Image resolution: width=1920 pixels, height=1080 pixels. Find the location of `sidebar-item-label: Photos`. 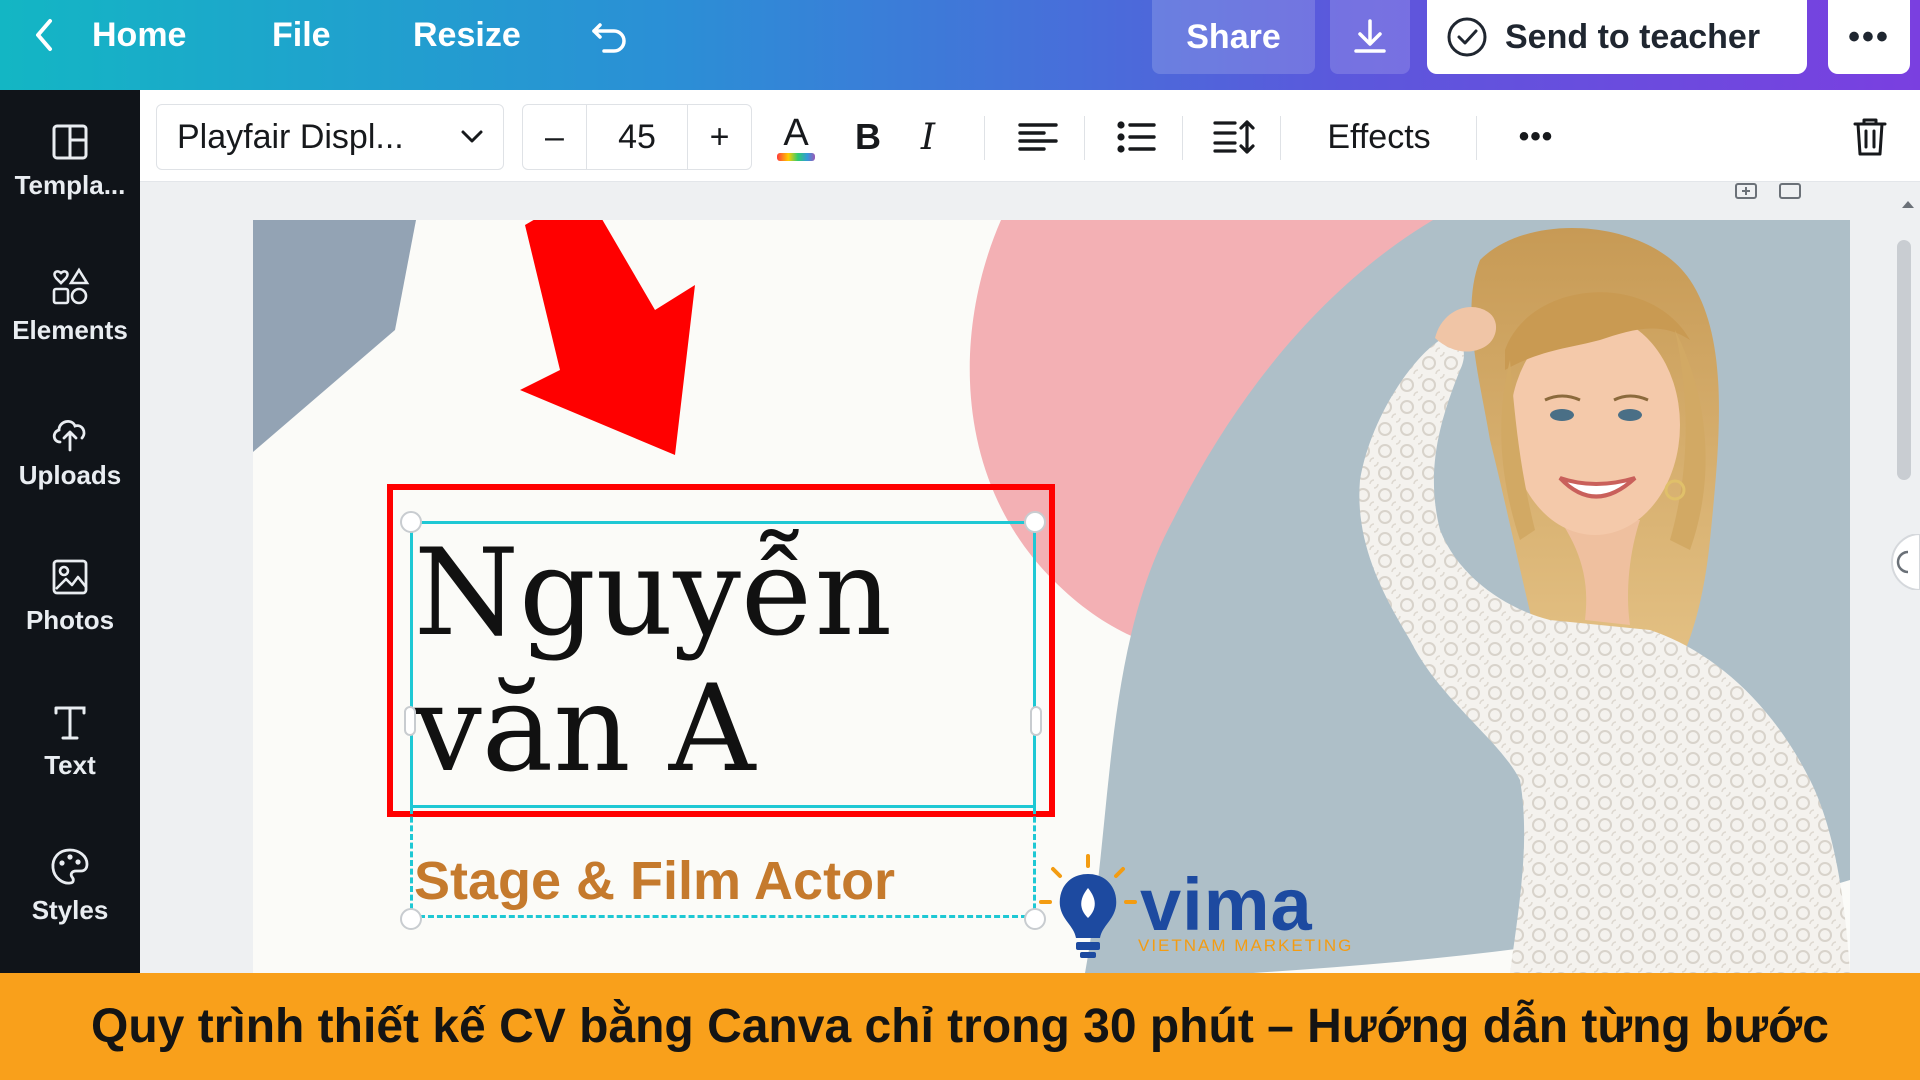

sidebar-item-label: Photos is located at coordinates (70, 619).